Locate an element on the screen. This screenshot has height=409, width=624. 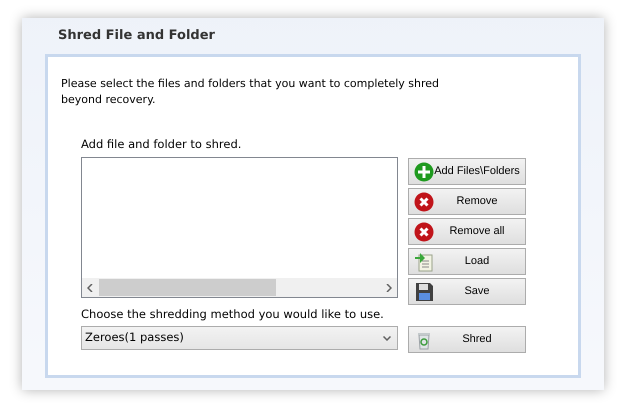
plus-icon is located at coordinates (424, 172).